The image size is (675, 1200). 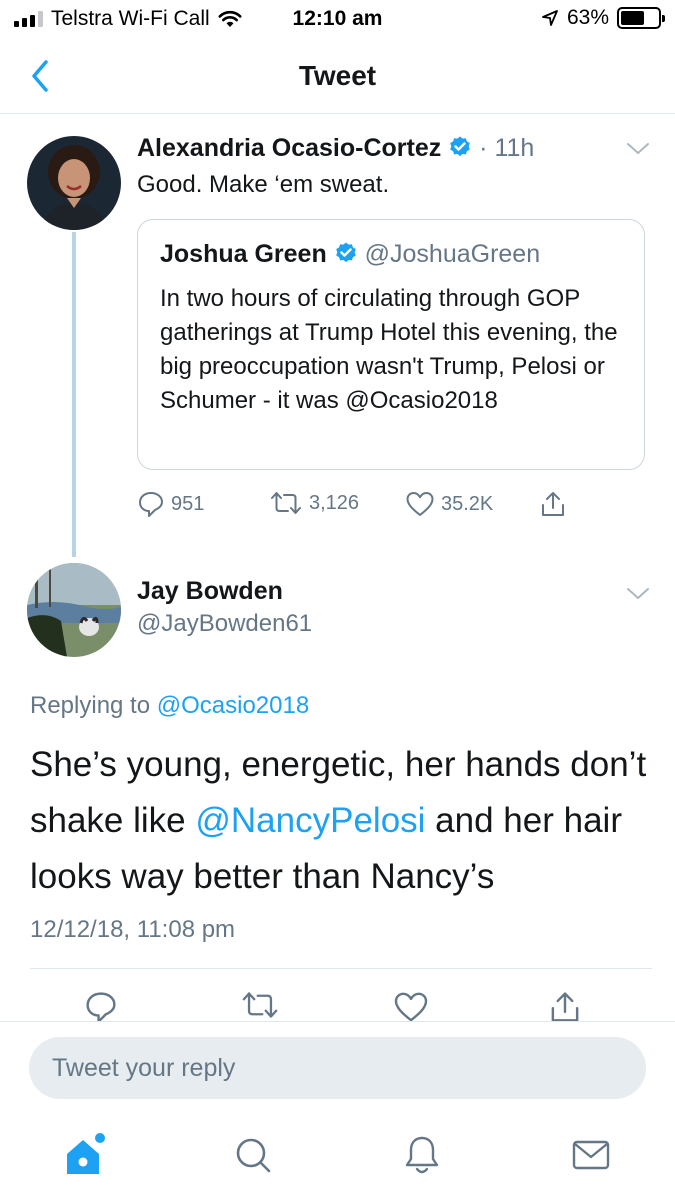 What do you see at coordinates (550, 18) in the screenshot?
I see `location-arrow-icon` at bounding box center [550, 18].